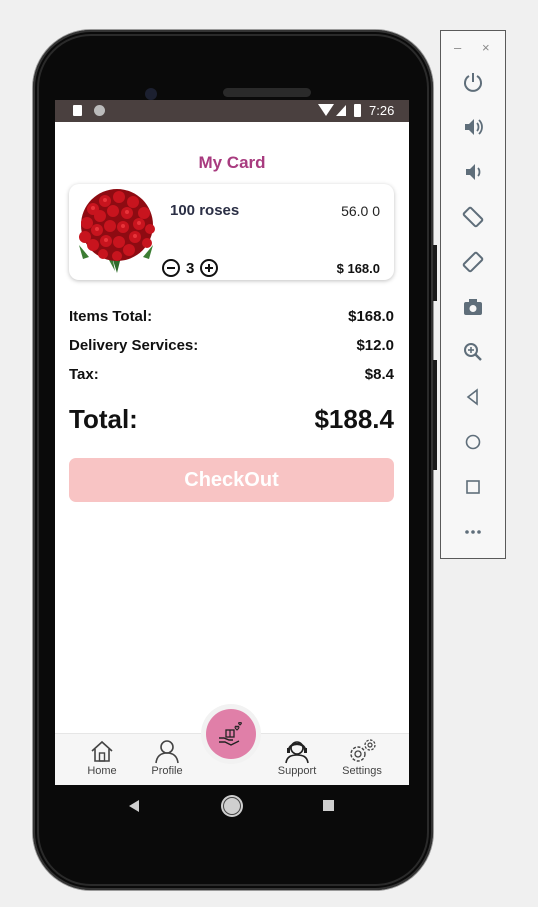 The width and height of the screenshot is (538, 907). I want to click on more-icon, so click(473, 532).